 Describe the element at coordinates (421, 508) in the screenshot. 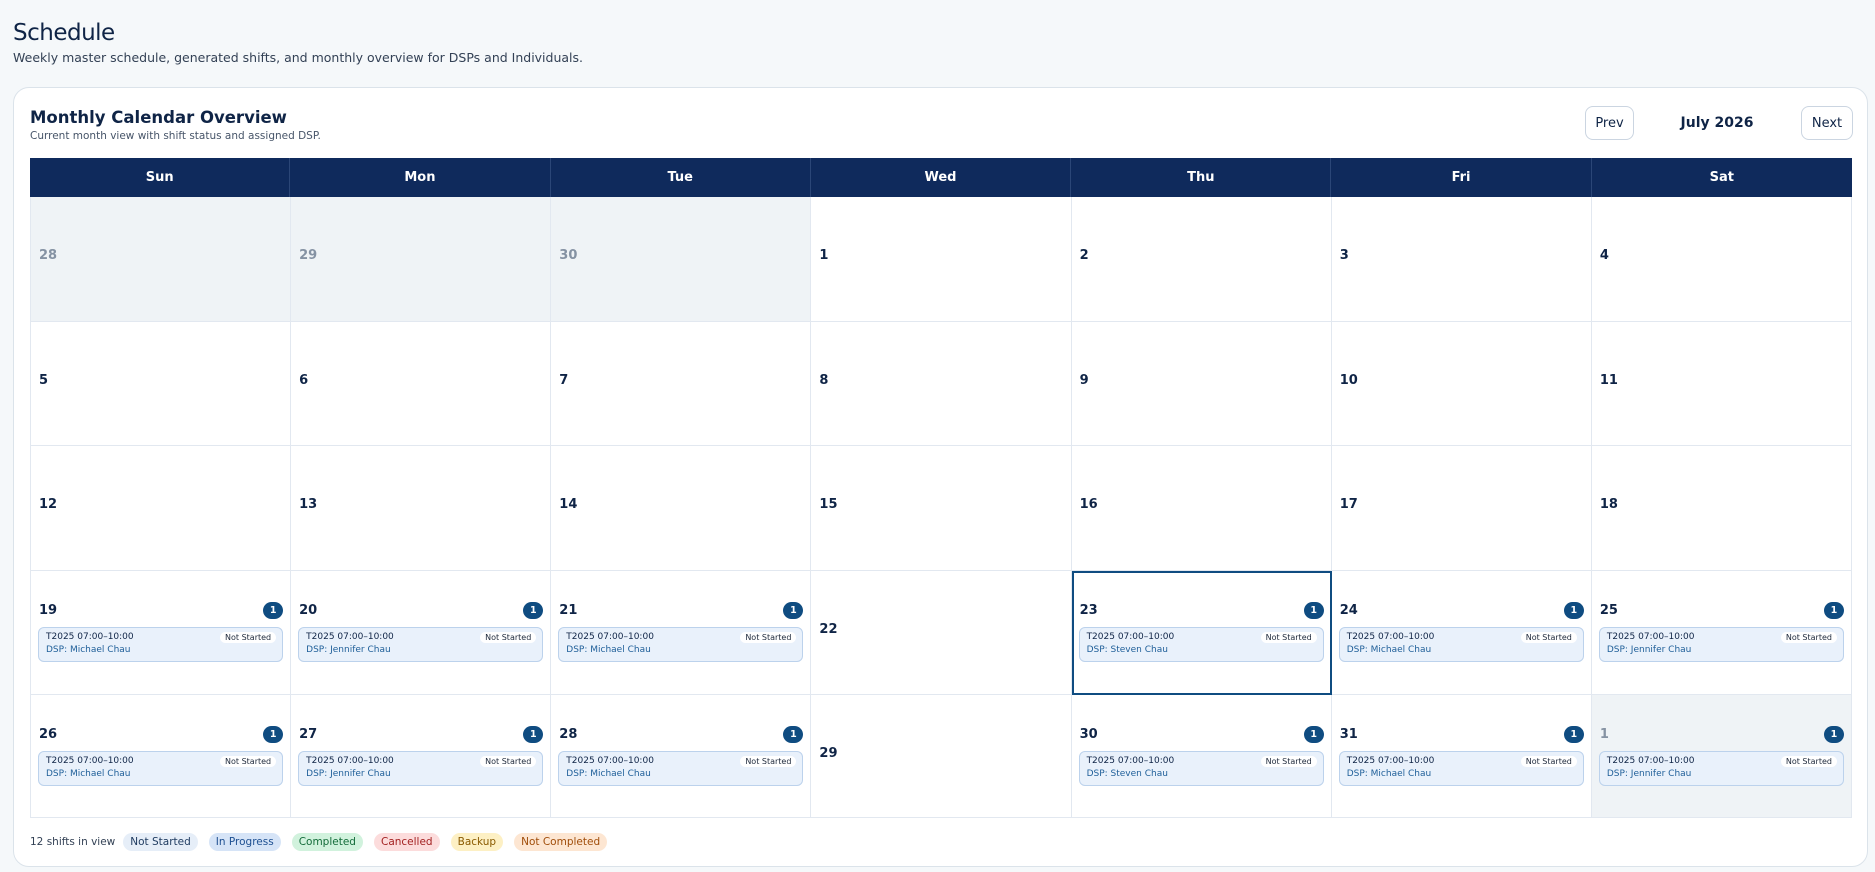

I see `calendar-day-cell: 13` at that location.